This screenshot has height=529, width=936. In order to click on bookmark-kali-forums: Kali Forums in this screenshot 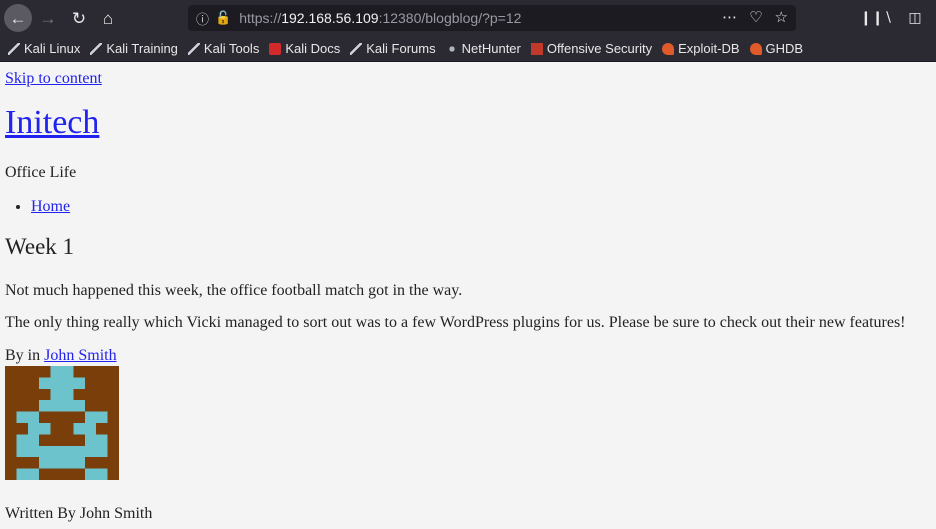, I will do `click(393, 48)`.